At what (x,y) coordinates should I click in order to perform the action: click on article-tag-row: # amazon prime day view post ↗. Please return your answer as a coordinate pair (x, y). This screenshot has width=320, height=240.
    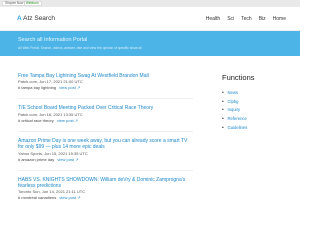
    Looking at the image, I should click on (105, 159).